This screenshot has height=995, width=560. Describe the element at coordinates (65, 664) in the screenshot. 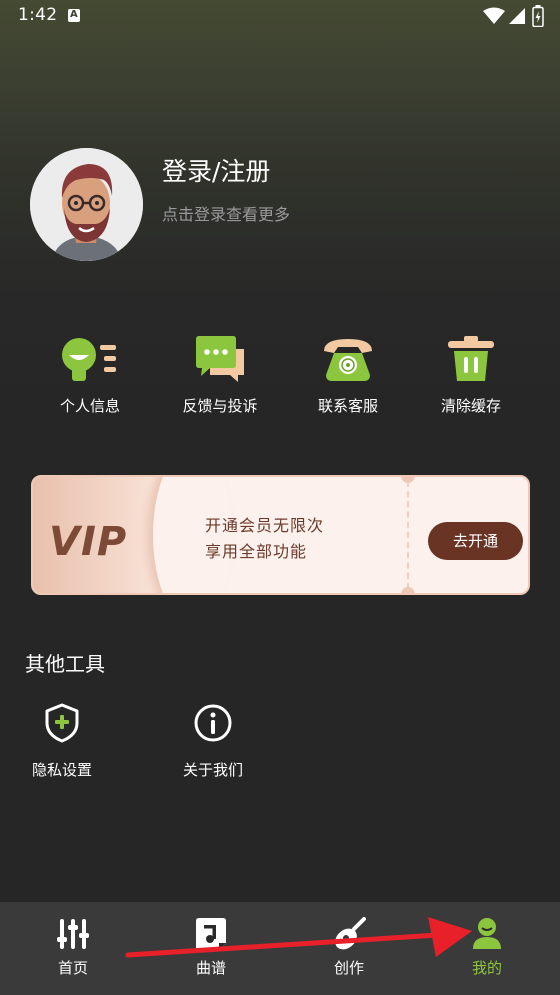

I see `other-tools-title: 其他工具` at that location.